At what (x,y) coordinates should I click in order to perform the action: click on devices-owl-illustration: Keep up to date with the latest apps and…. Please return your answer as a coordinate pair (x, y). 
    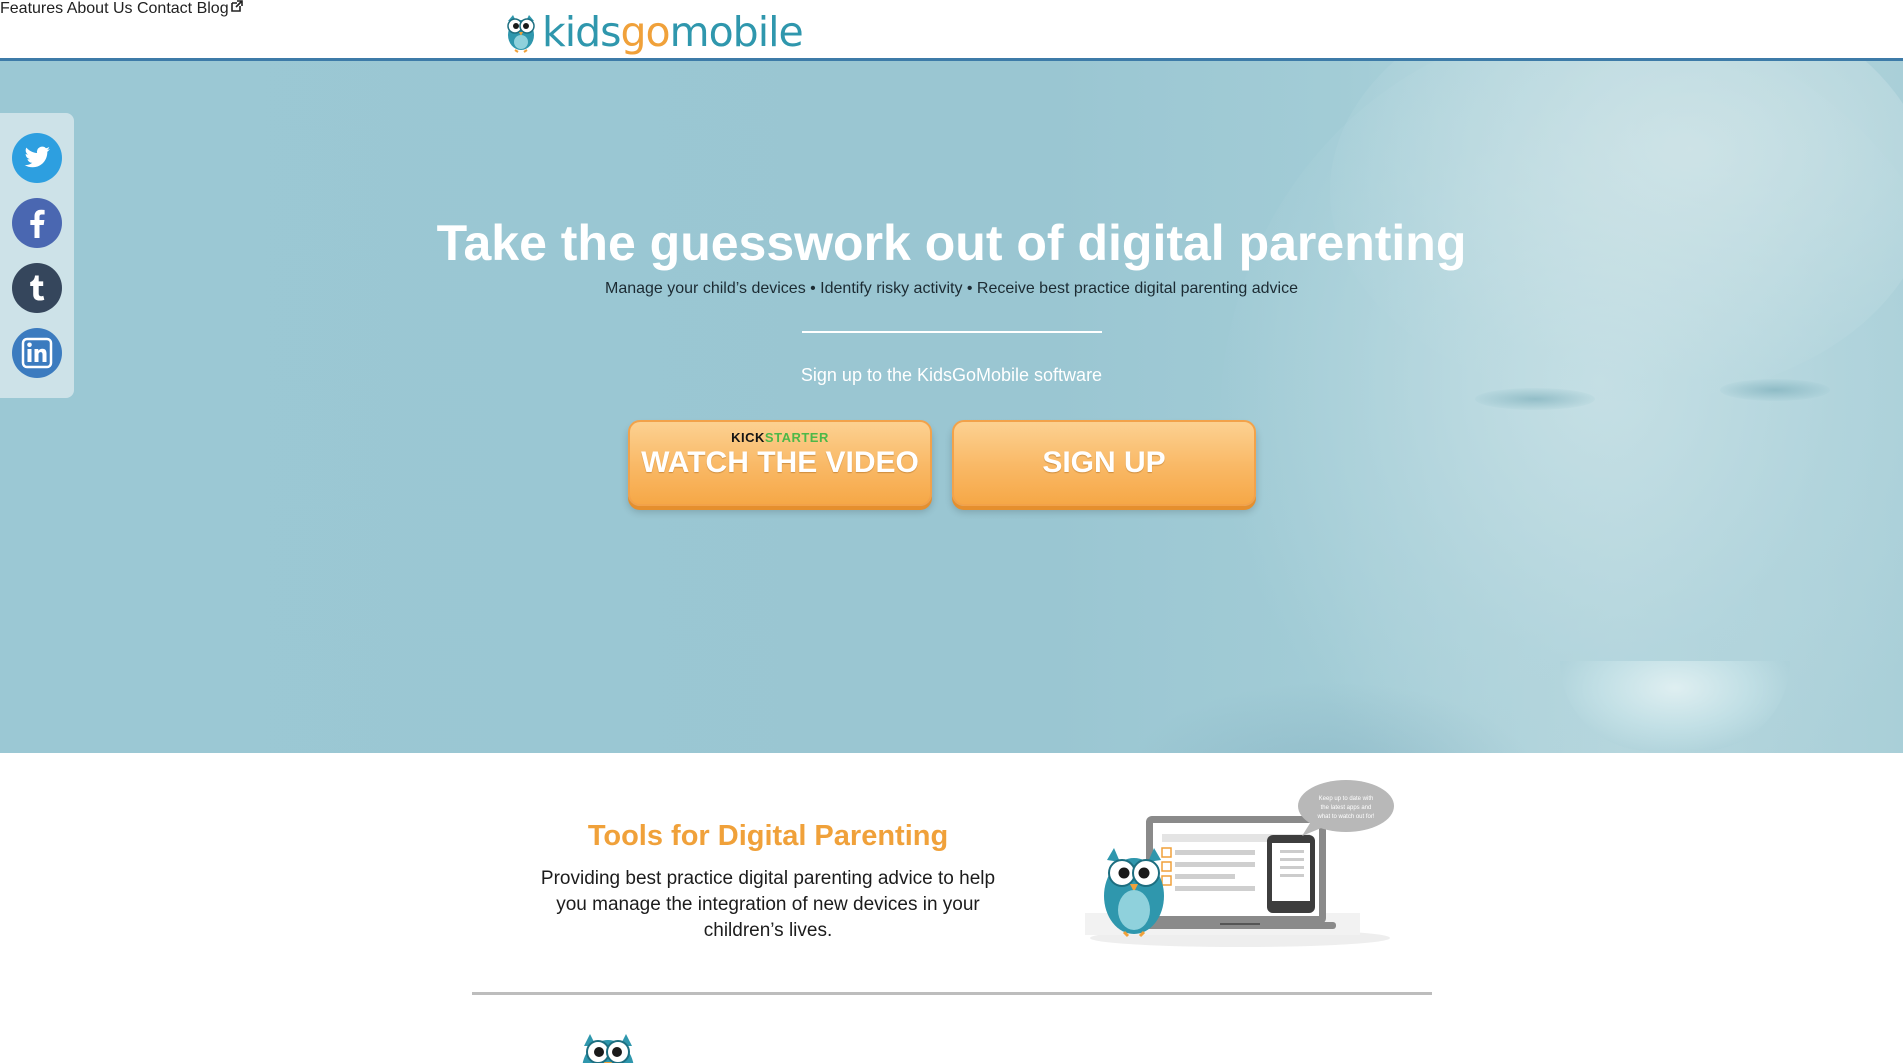
    Looking at the image, I should click on (1239, 863).